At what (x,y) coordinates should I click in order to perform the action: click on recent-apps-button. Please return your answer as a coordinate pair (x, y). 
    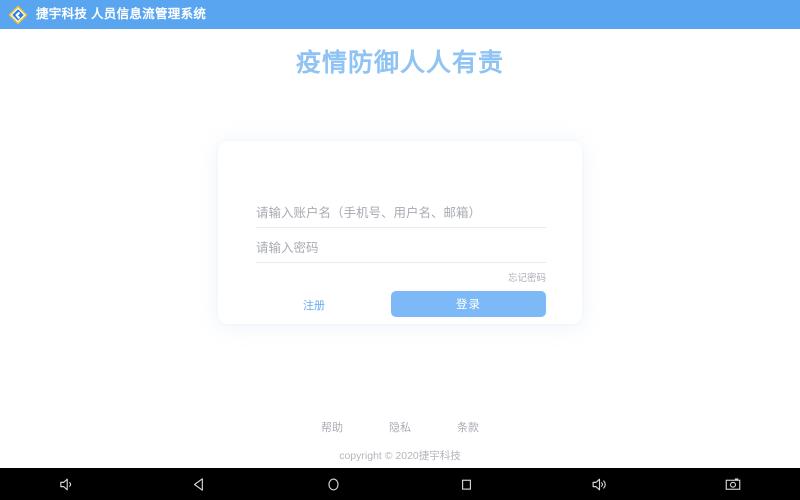
    Looking at the image, I should click on (466, 484).